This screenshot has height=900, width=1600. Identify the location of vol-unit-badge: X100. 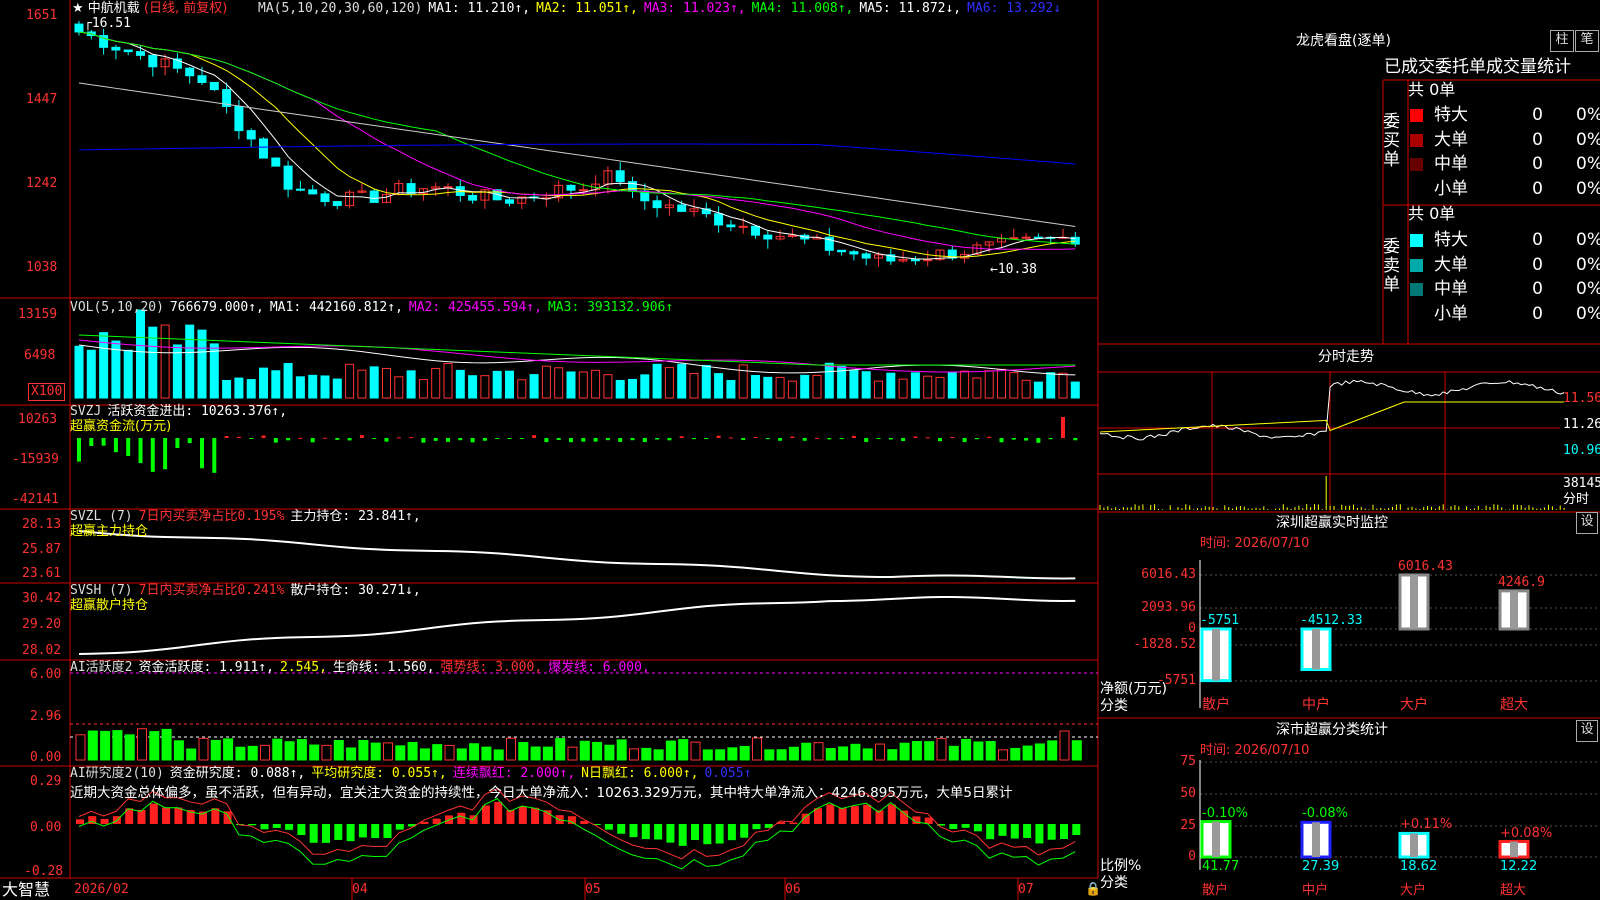
(47, 392).